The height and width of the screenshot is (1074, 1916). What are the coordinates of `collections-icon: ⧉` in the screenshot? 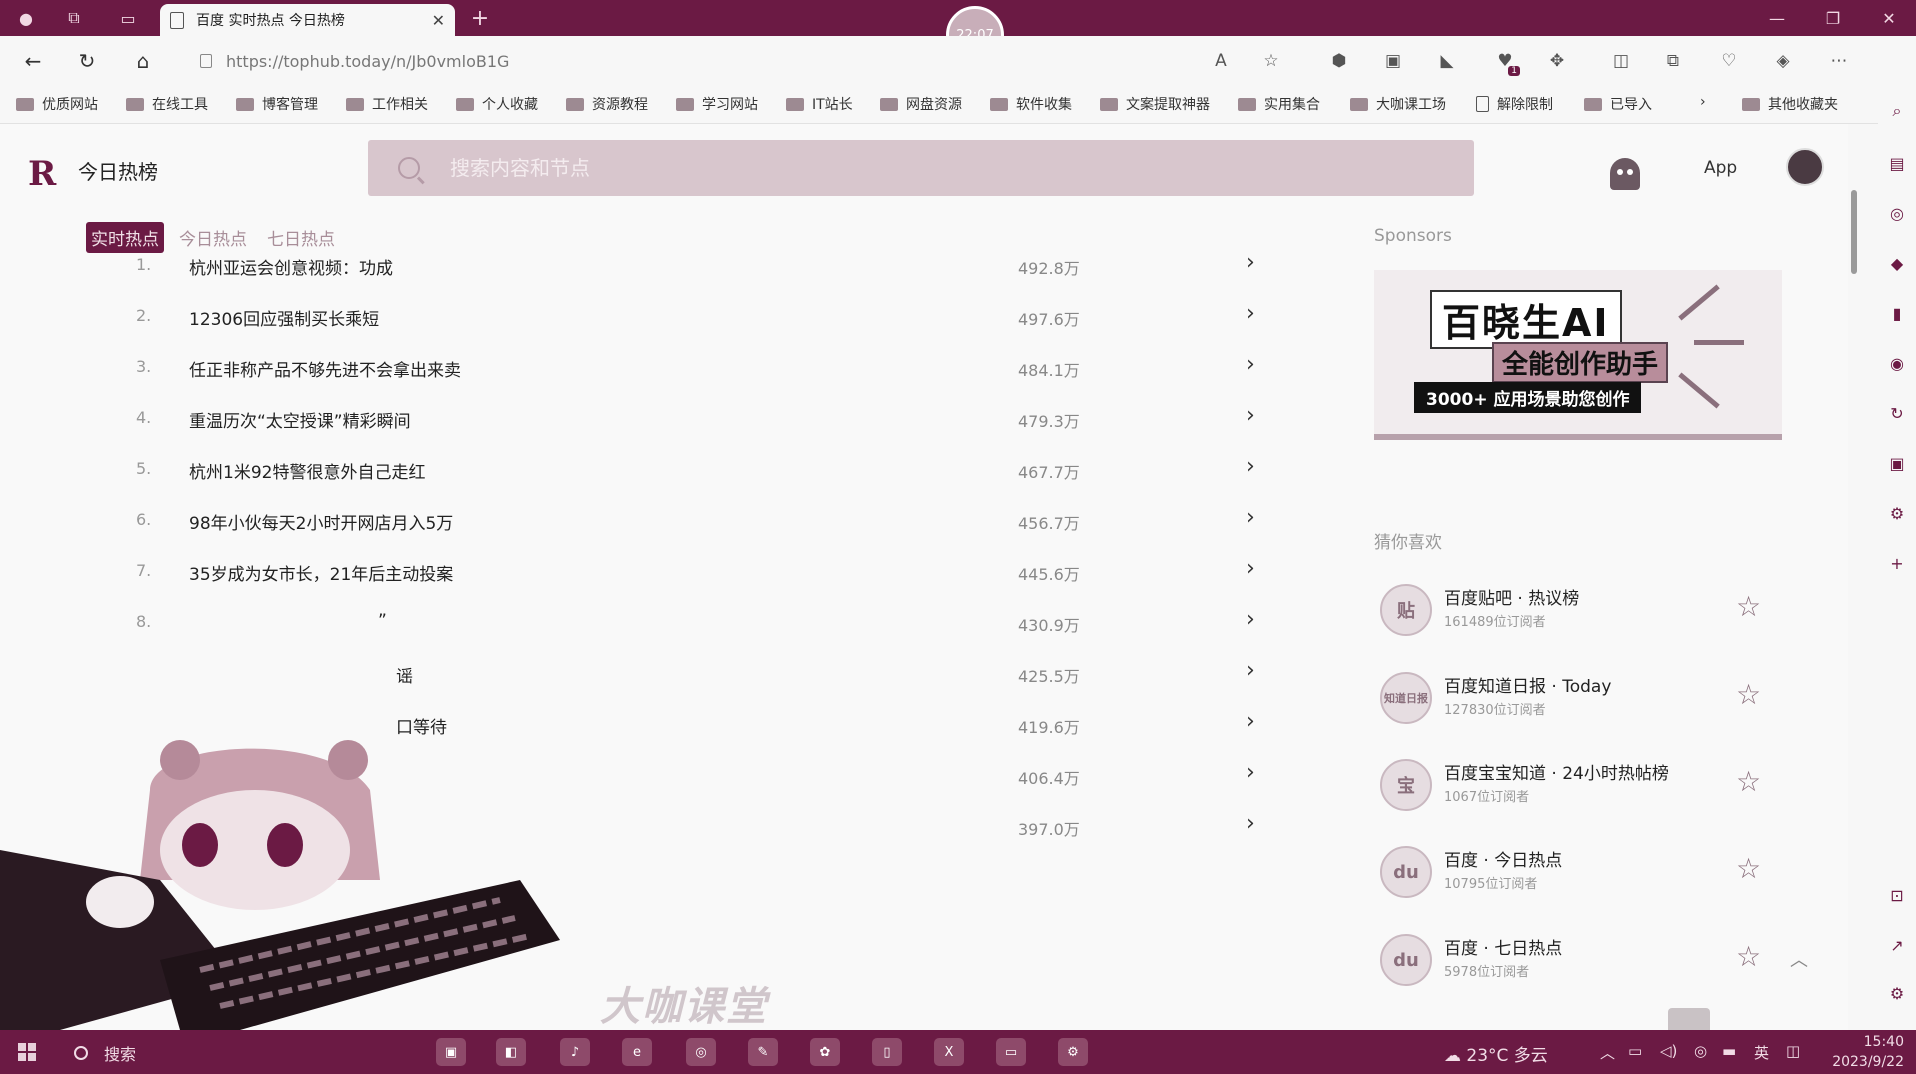 It's located at (1673, 61).